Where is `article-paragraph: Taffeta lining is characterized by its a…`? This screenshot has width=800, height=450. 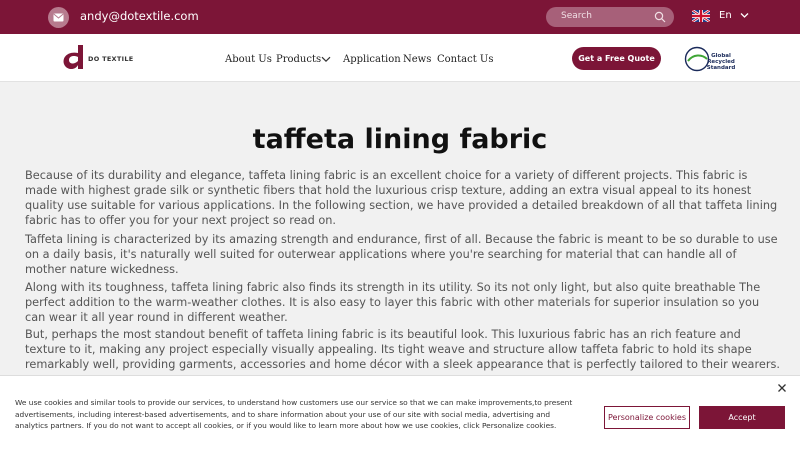 article-paragraph: Taffeta lining is characterized by its a… is located at coordinates (401, 254).